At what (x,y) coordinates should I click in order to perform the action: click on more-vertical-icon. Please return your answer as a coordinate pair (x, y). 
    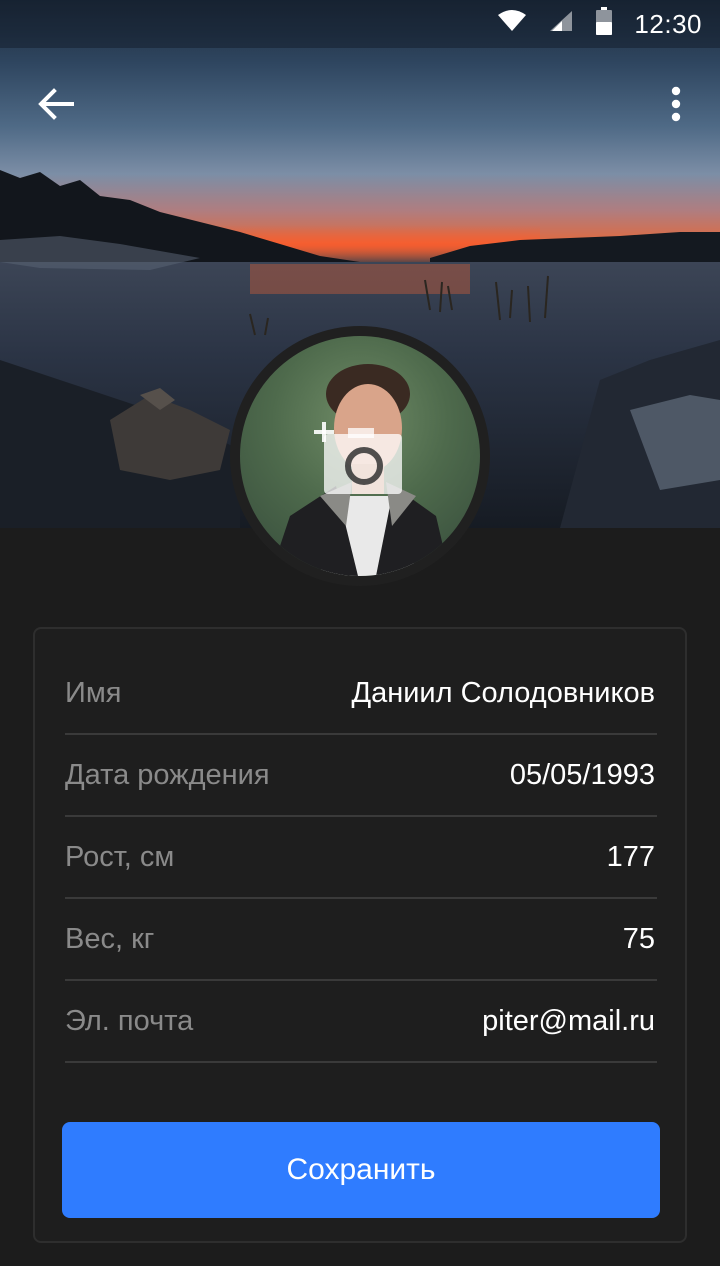
    Looking at the image, I should click on (676, 104).